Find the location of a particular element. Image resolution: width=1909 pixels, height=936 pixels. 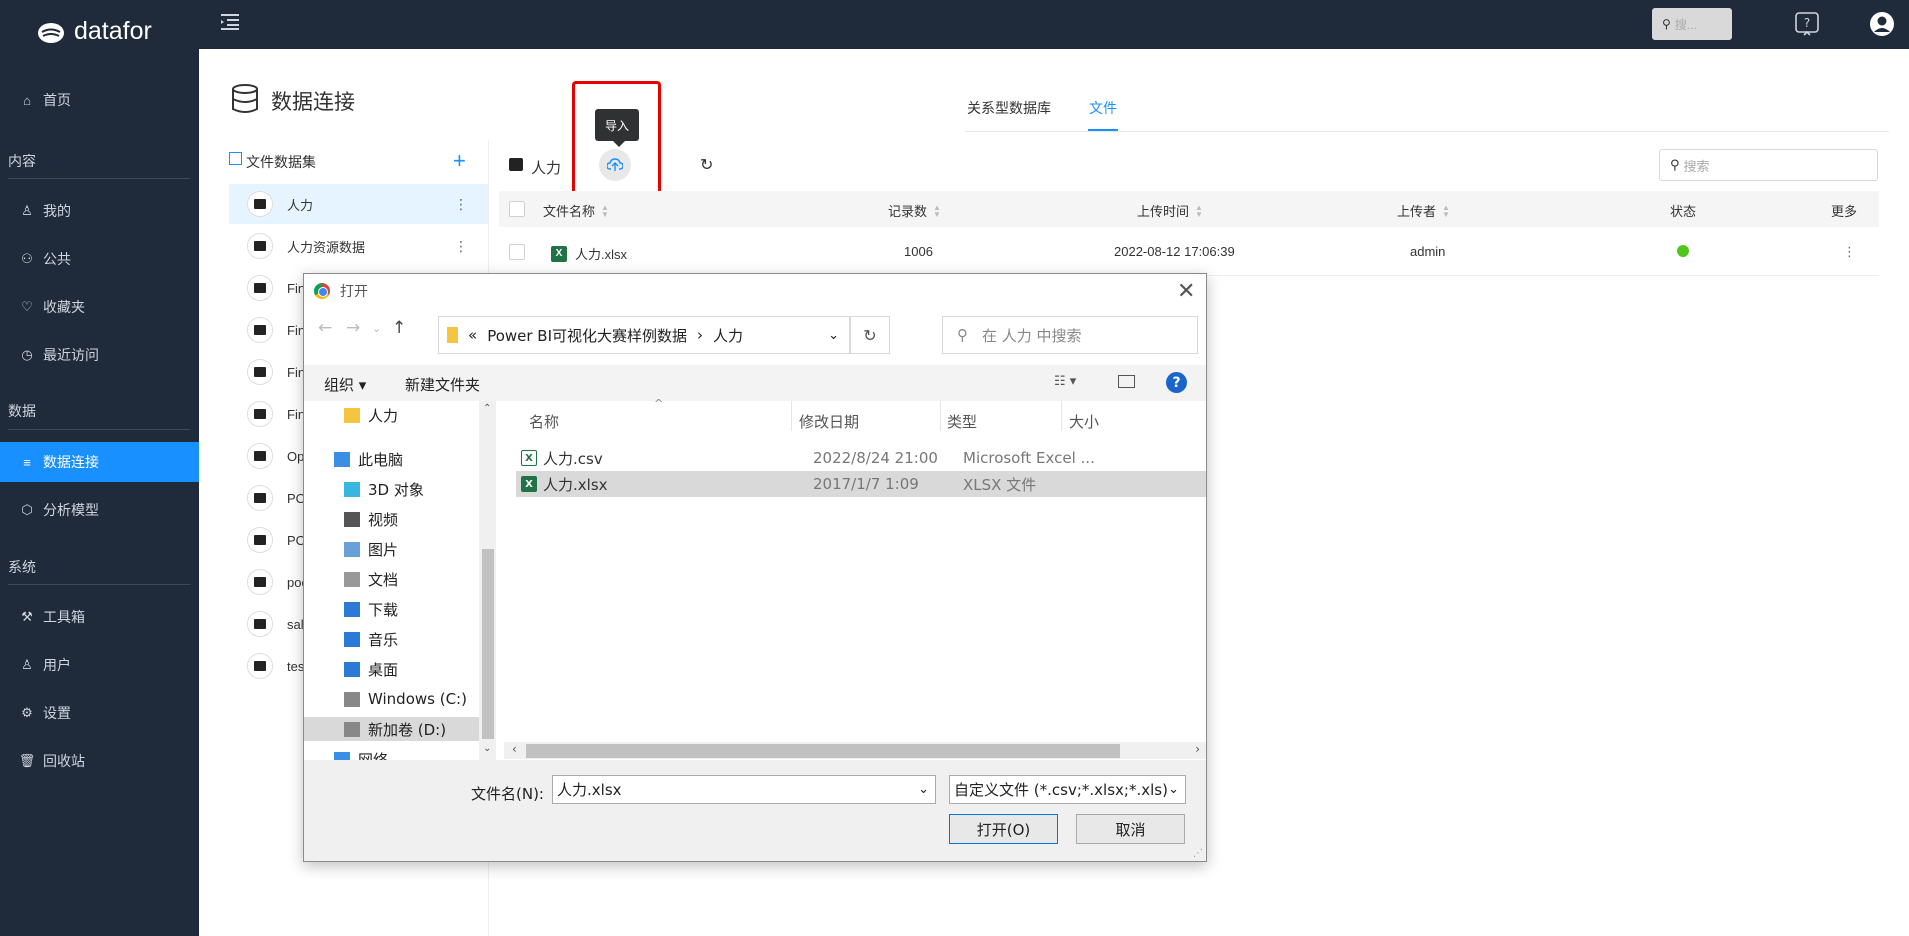

close-icon: ✕ is located at coordinates (1186, 291).